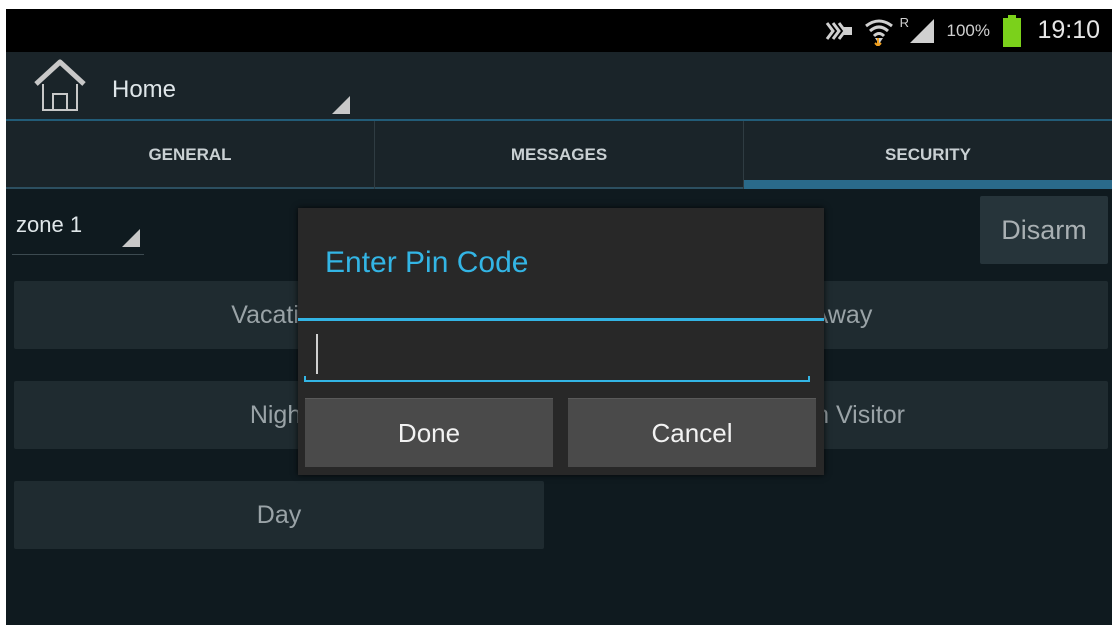 The image size is (1114, 625). Describe the element at coordinates (144, 90) in the screenshot. I see `page-title: Home` at that location.